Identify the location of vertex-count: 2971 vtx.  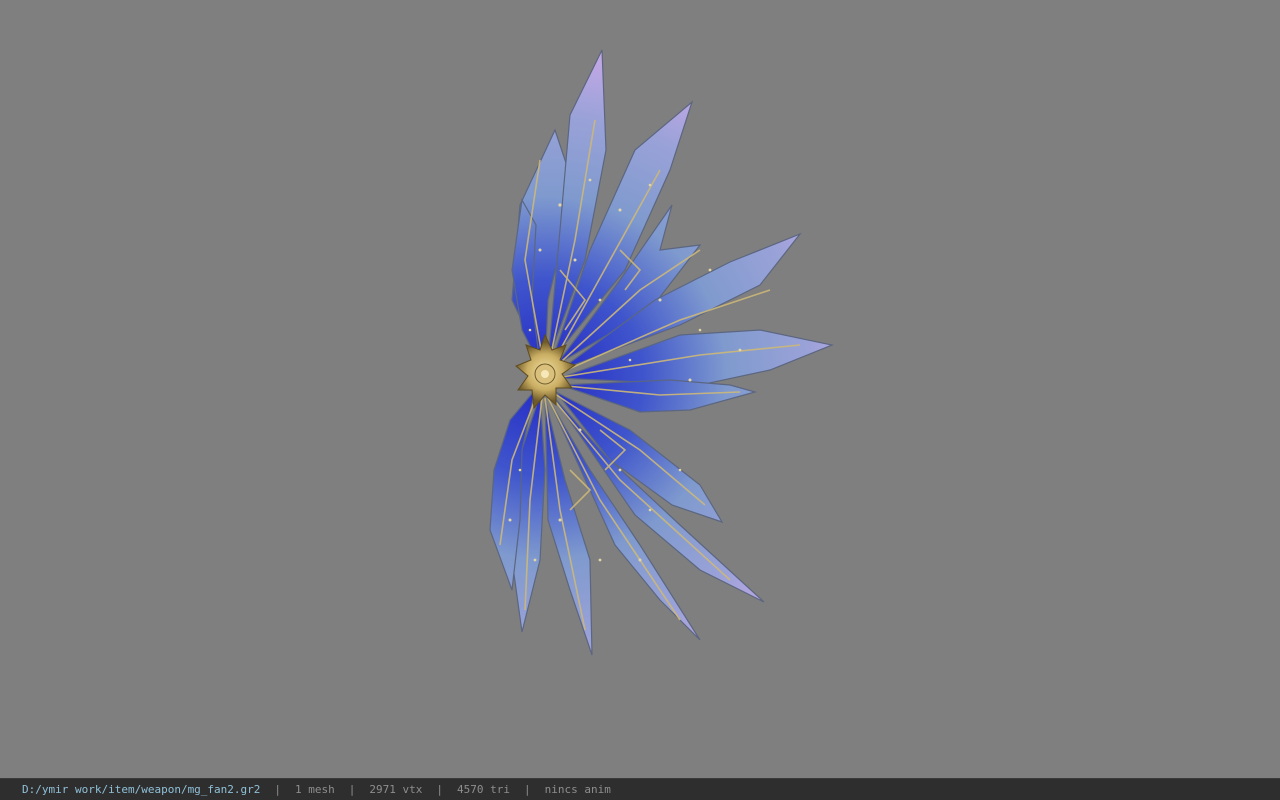
(396, 789).